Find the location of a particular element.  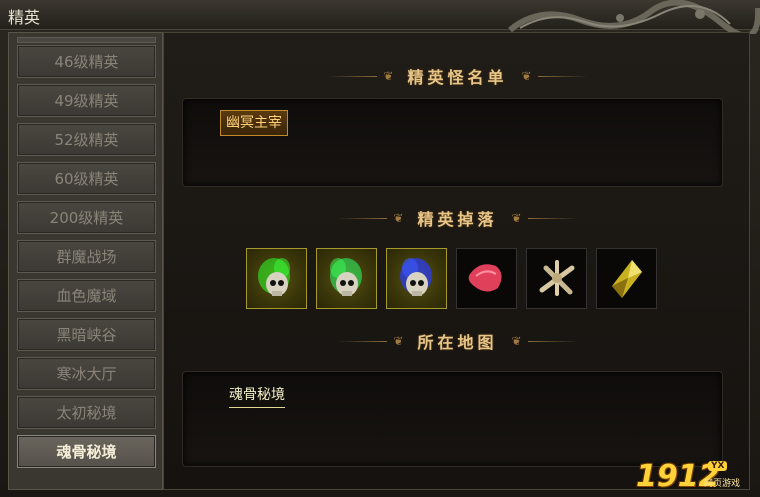

sidebar-item-label: 60级精英 is located at coordinates (86, 179).